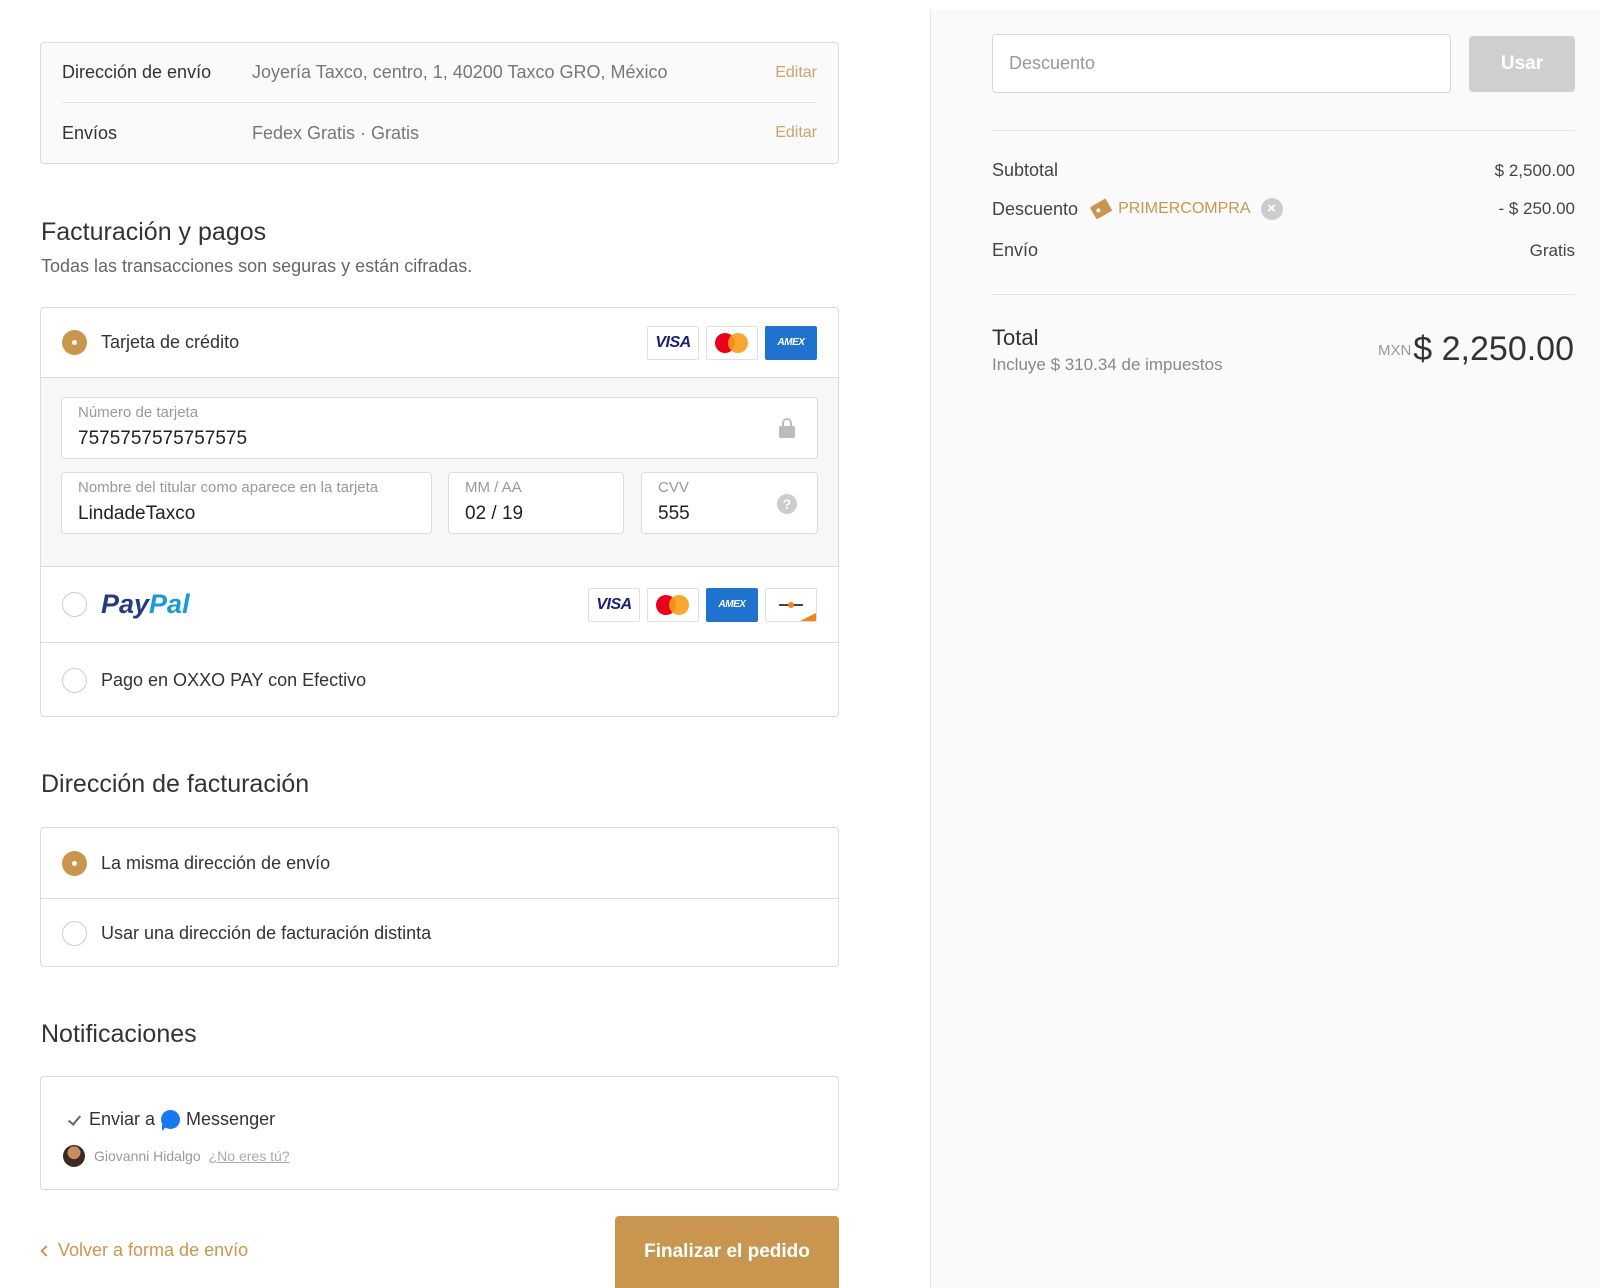 The height and width of the screenshot is (1288, 1600). What do you see at coordinates (74, 933) in the screenshot?
I see `different-address-radio` at bounding box center [74, 933].